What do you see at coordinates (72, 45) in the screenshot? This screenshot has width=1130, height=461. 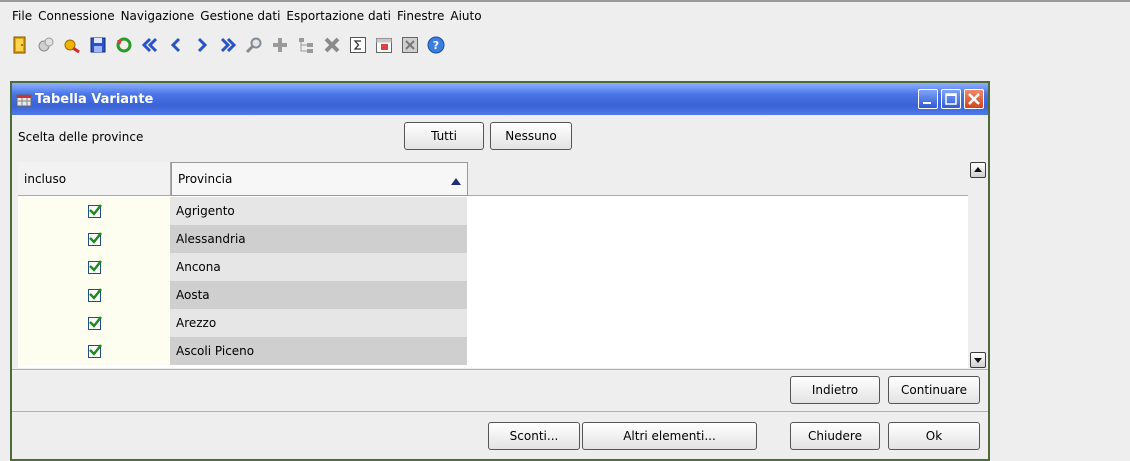 I see `disconnect-icon` at bounding box center [72, 45].